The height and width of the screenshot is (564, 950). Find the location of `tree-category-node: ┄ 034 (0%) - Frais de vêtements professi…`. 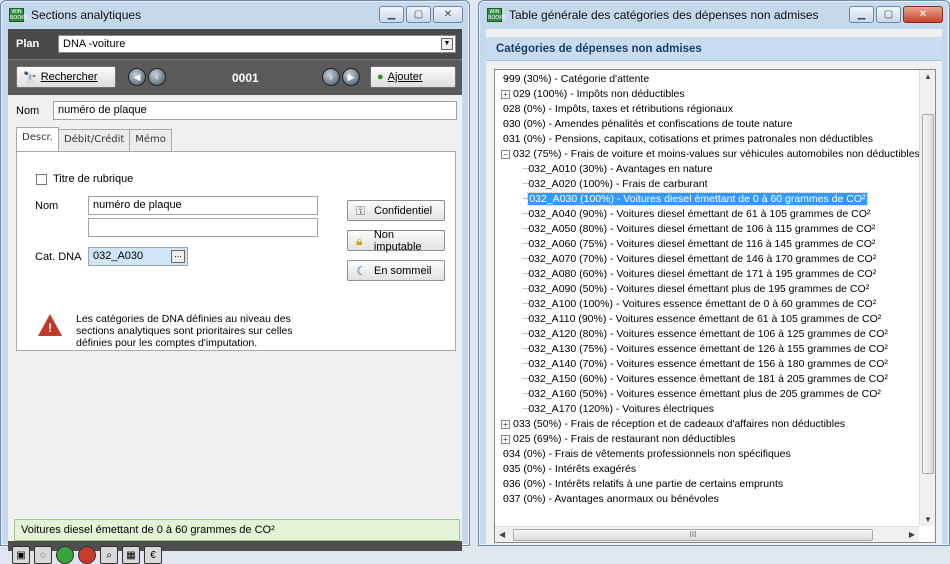

tree-category-node: ┄ 034 (0%) - Frais de vêtements professi… is located at coordinates (707, 454).